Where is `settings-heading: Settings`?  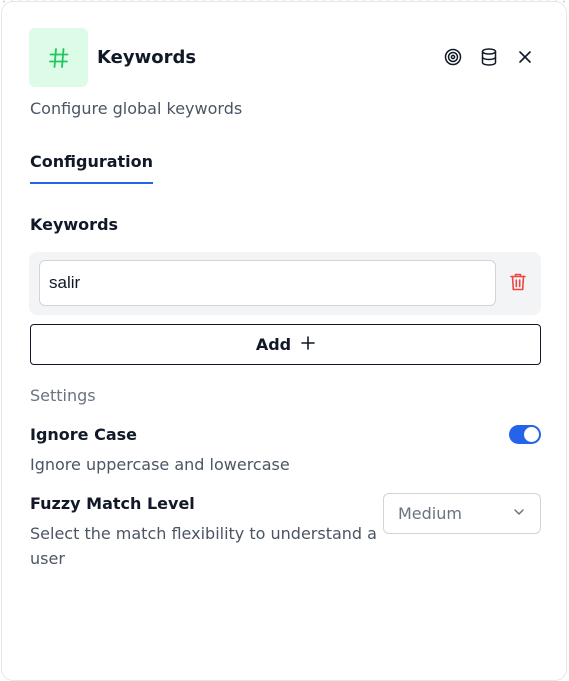 settings-heading: Settings is located at coordinates (63, 395).